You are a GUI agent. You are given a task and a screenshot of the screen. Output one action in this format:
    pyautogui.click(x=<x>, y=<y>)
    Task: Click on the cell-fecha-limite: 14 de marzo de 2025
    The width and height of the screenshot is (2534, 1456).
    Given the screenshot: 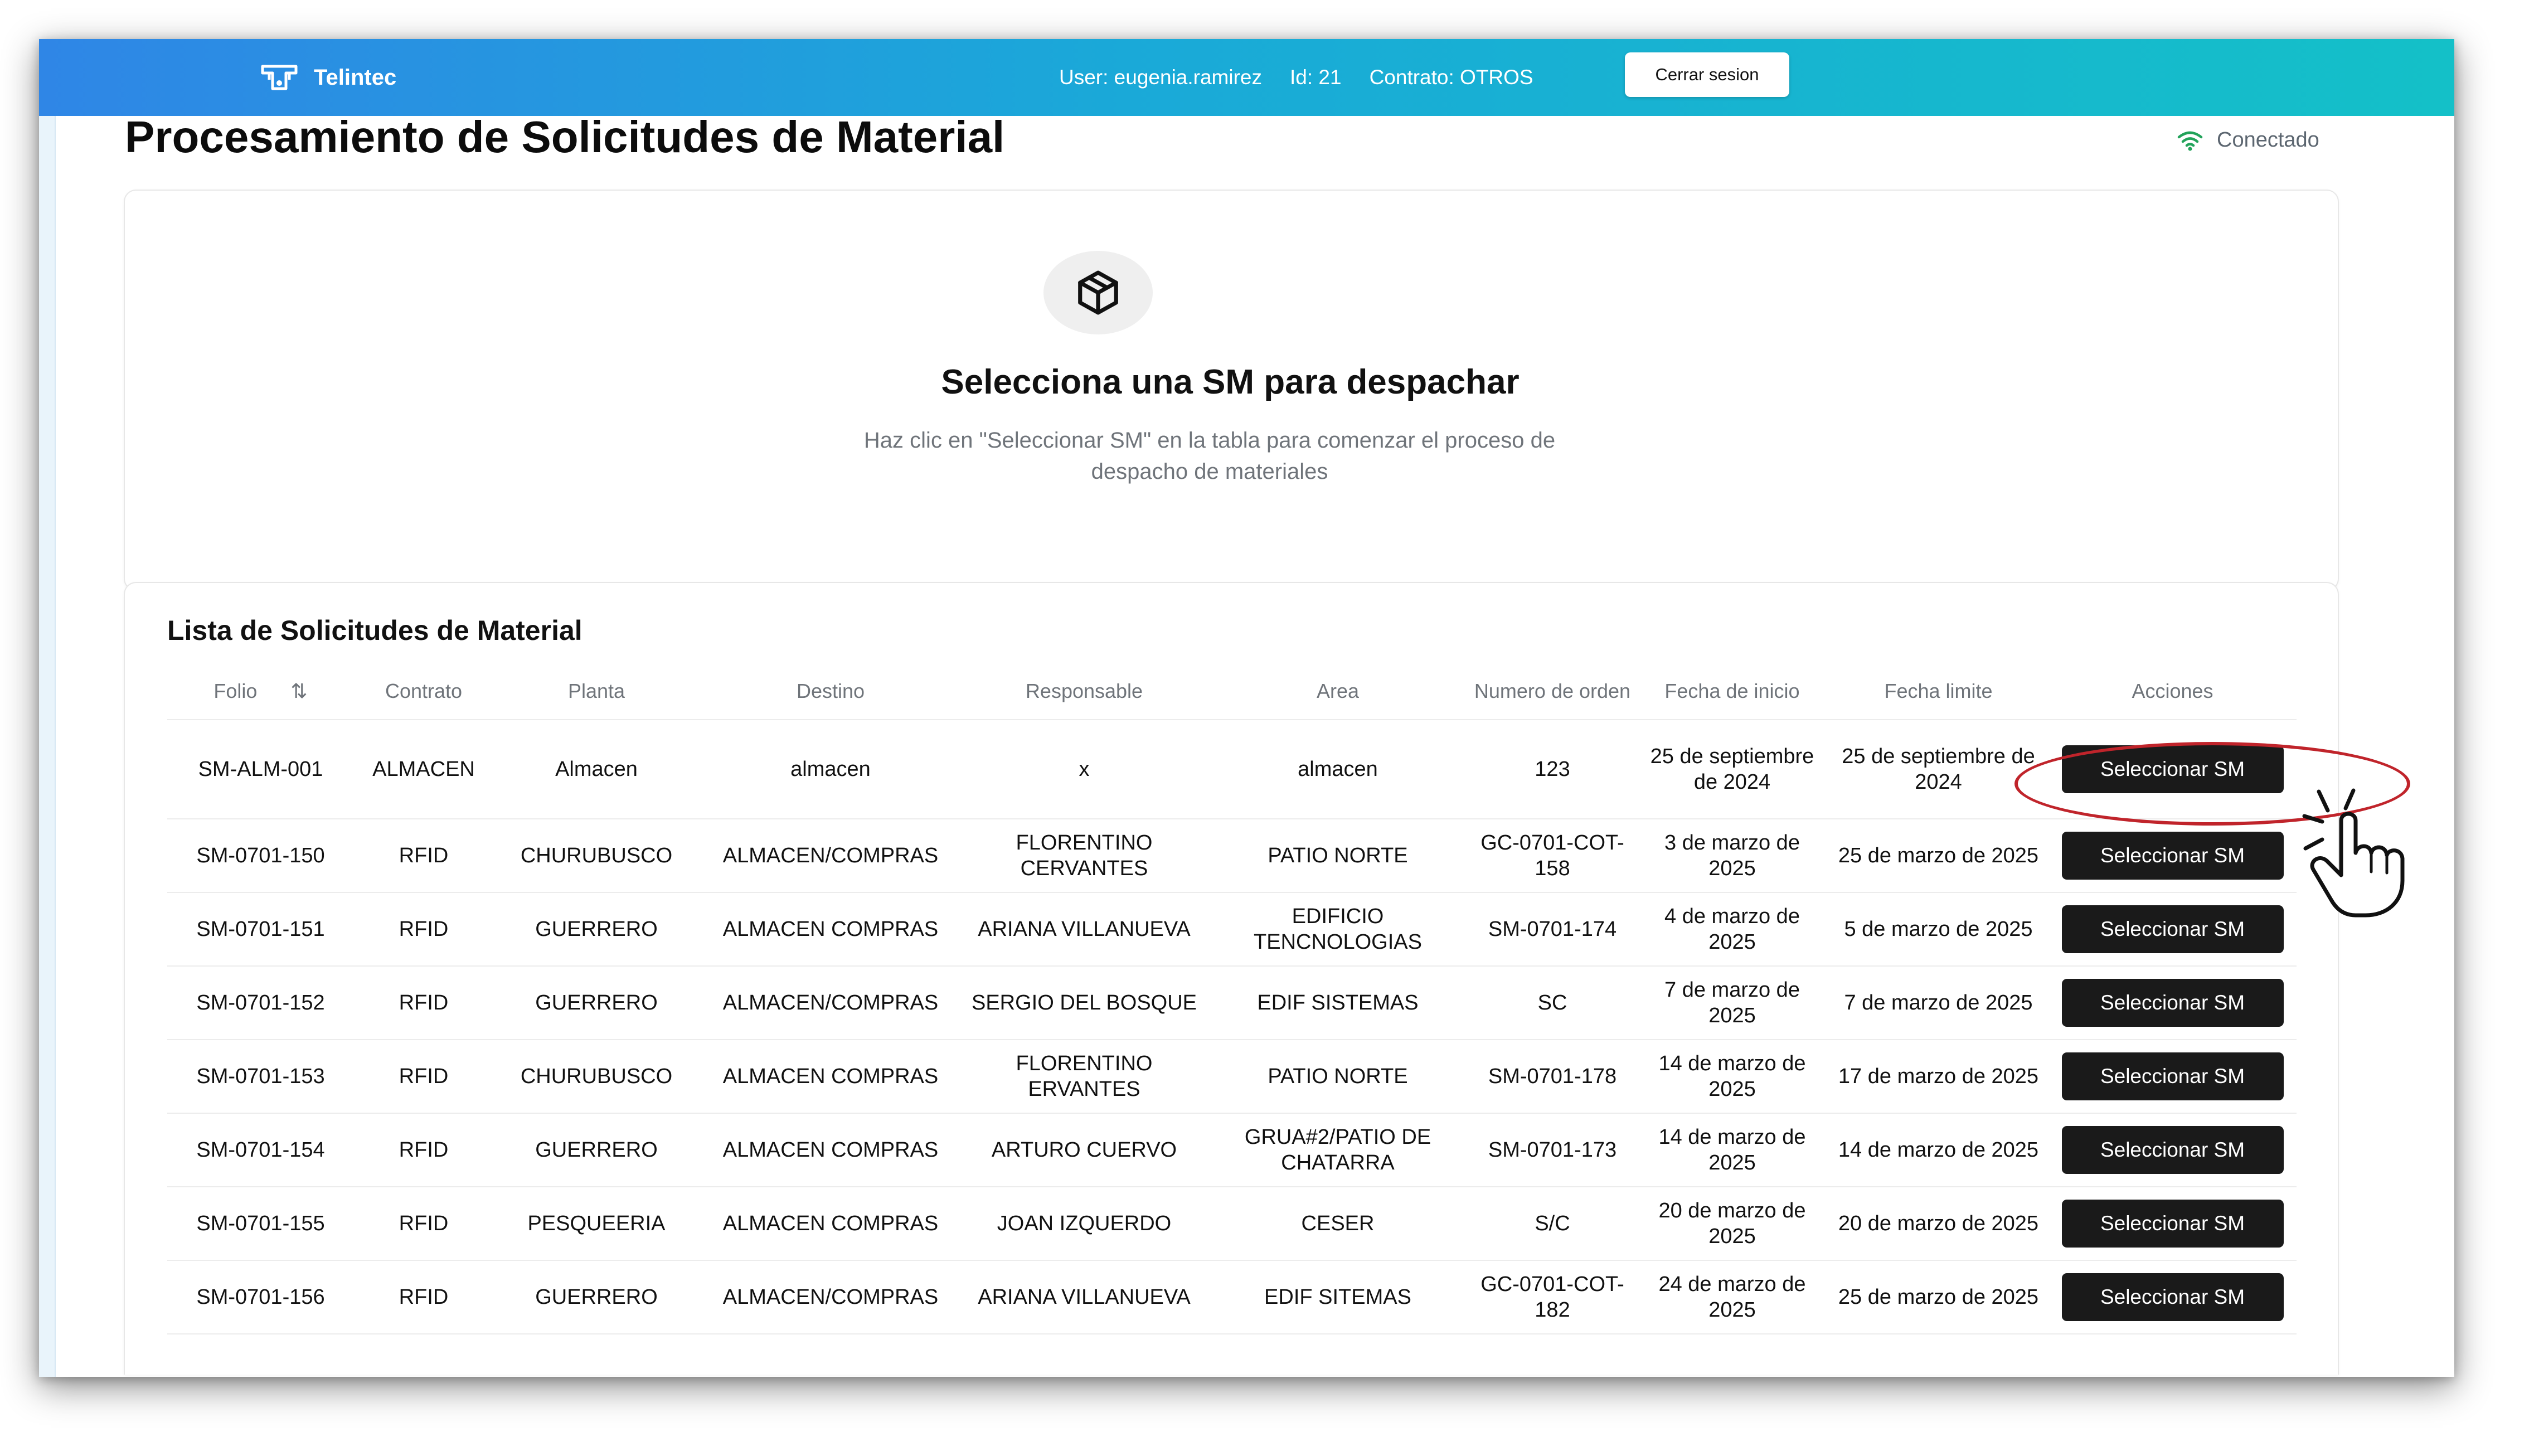 What is the action you would take?
    pyautogui.click(x=1938, y=1150)
    